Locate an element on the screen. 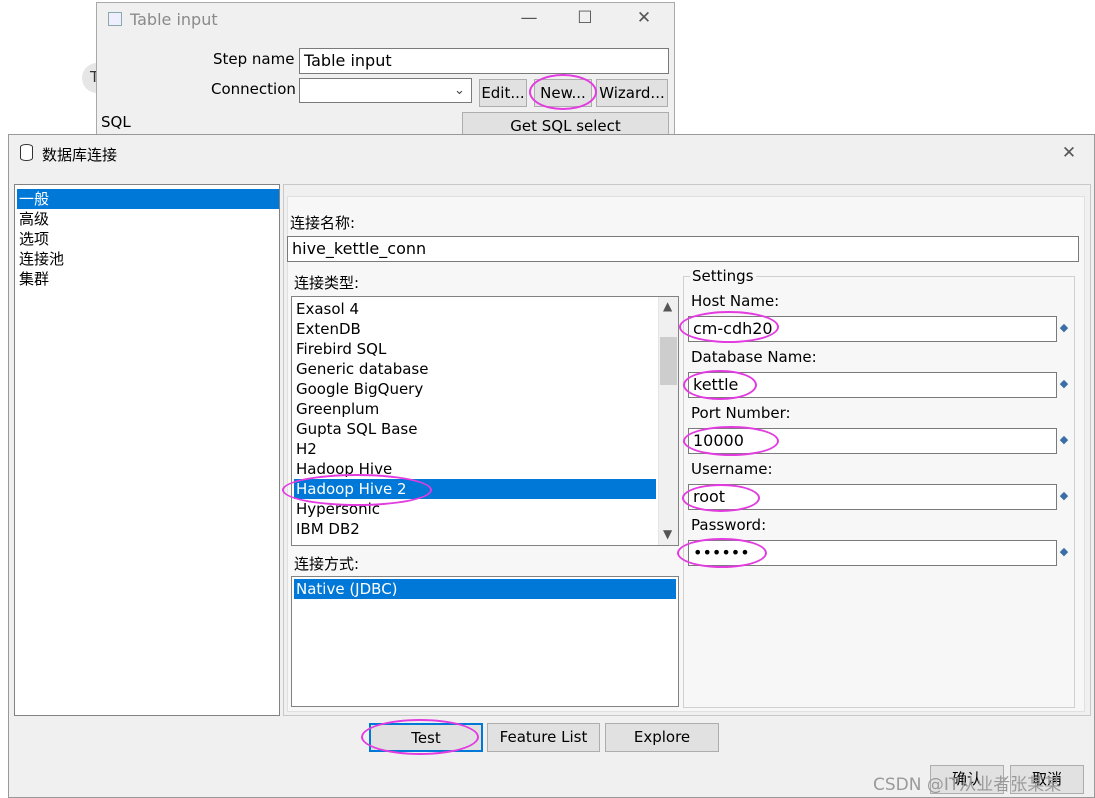 Image resolution: width=1095 pixels, height=798 pixels. access-method-item: Native (JDBC) is located at coordinates (485, 589).